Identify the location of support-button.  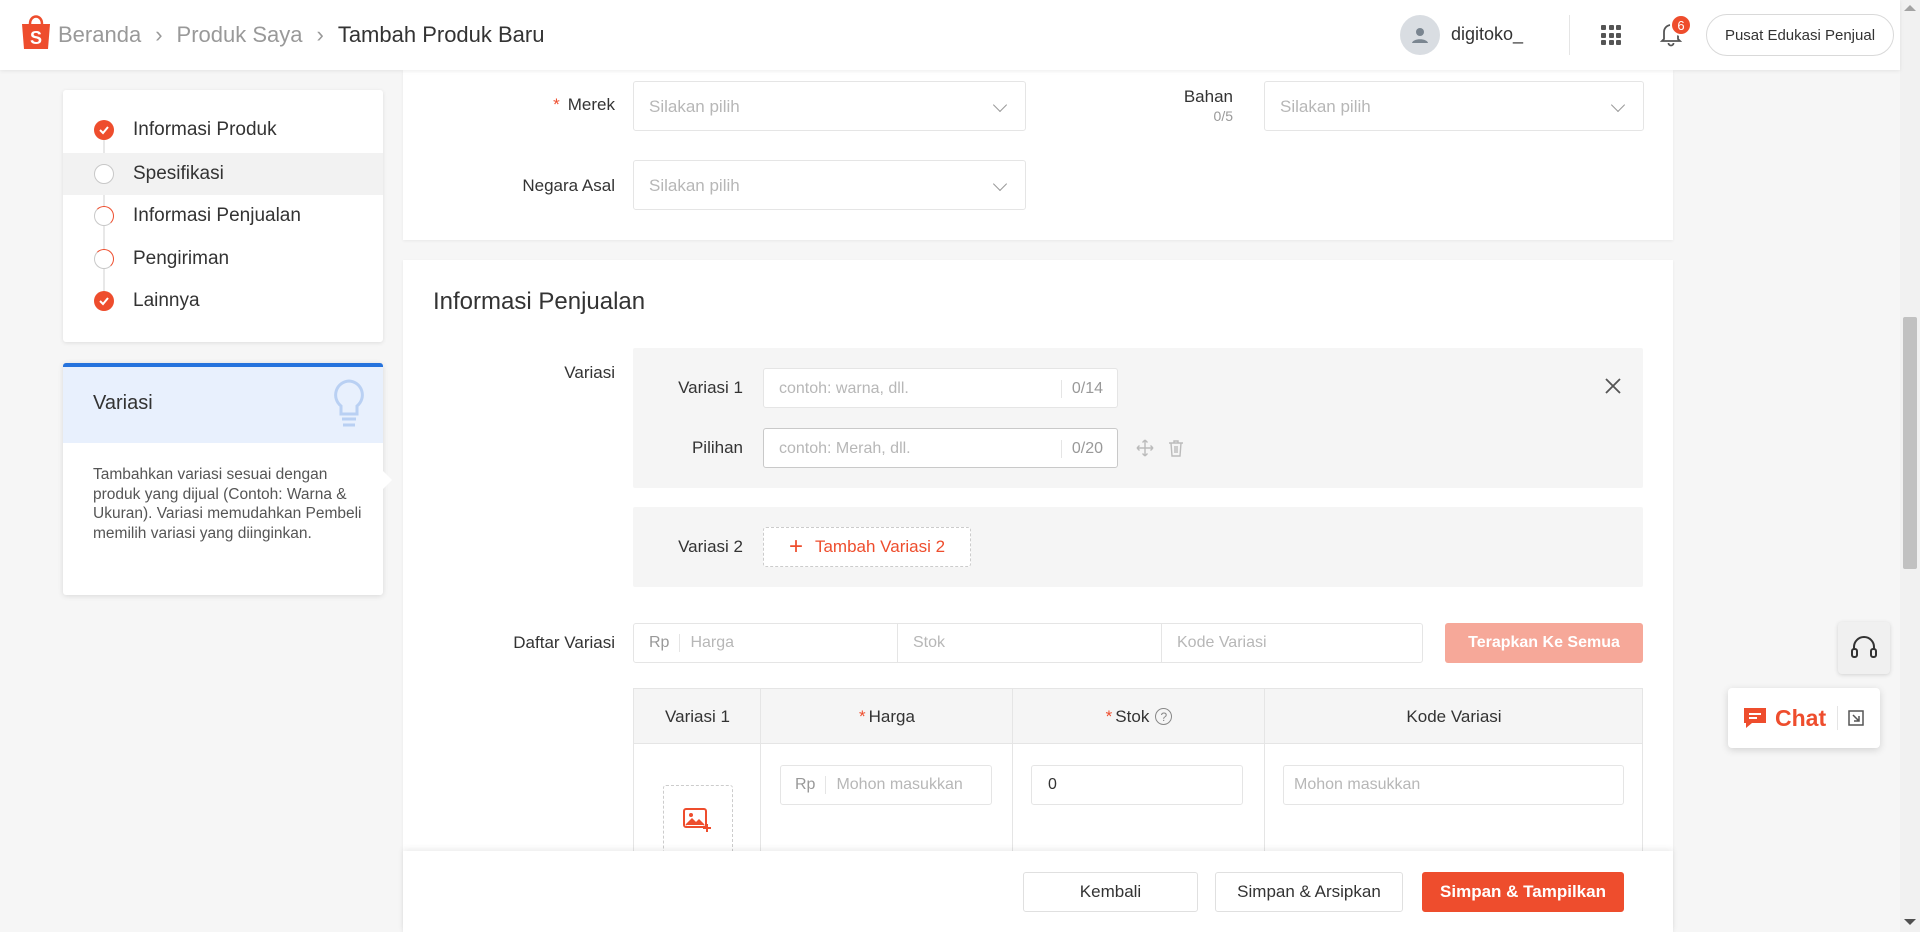
(1864, 648).